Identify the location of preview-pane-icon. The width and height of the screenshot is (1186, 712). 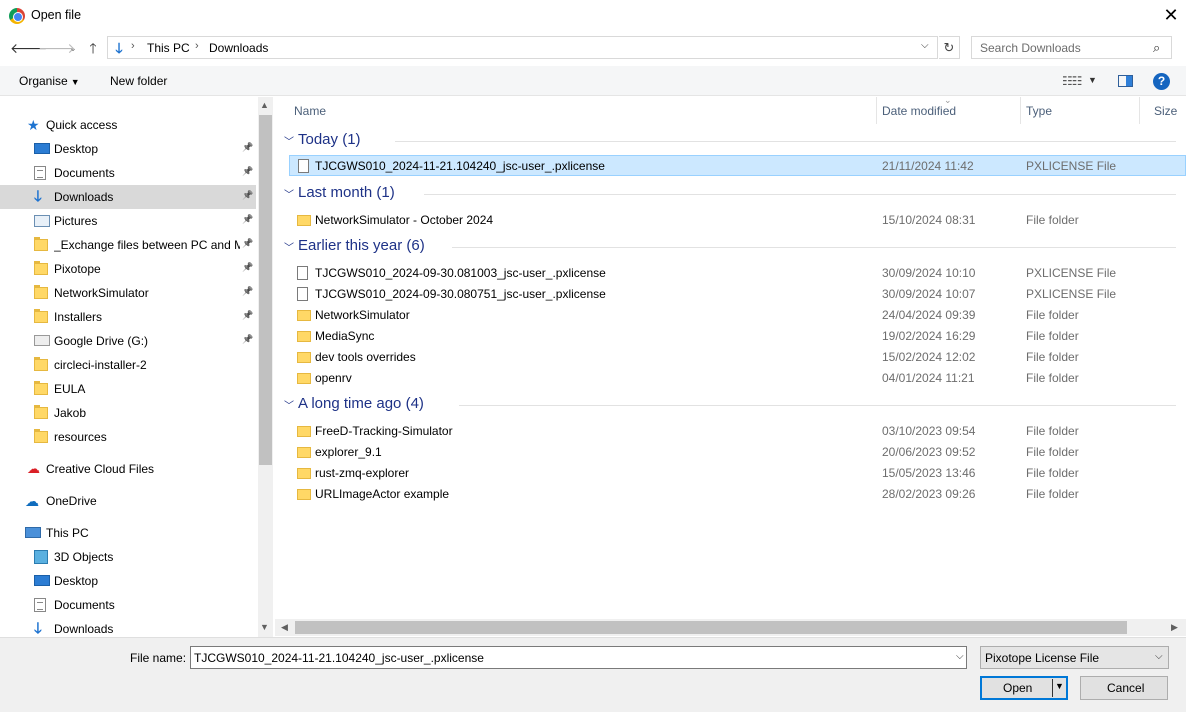
(1125, 81).